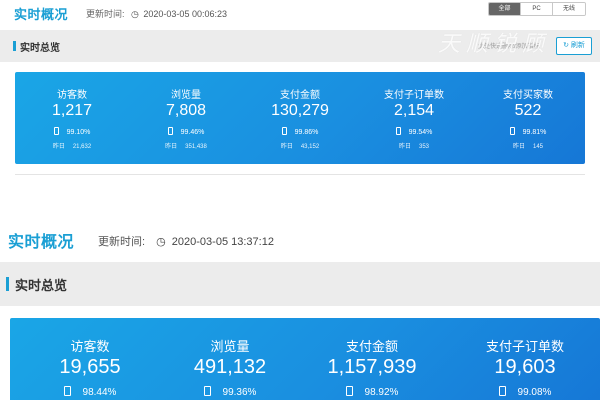 This screenshot has width=600, height=400. I want to click on metric-yesterday: 昨日 43,152, so click(300, 145).